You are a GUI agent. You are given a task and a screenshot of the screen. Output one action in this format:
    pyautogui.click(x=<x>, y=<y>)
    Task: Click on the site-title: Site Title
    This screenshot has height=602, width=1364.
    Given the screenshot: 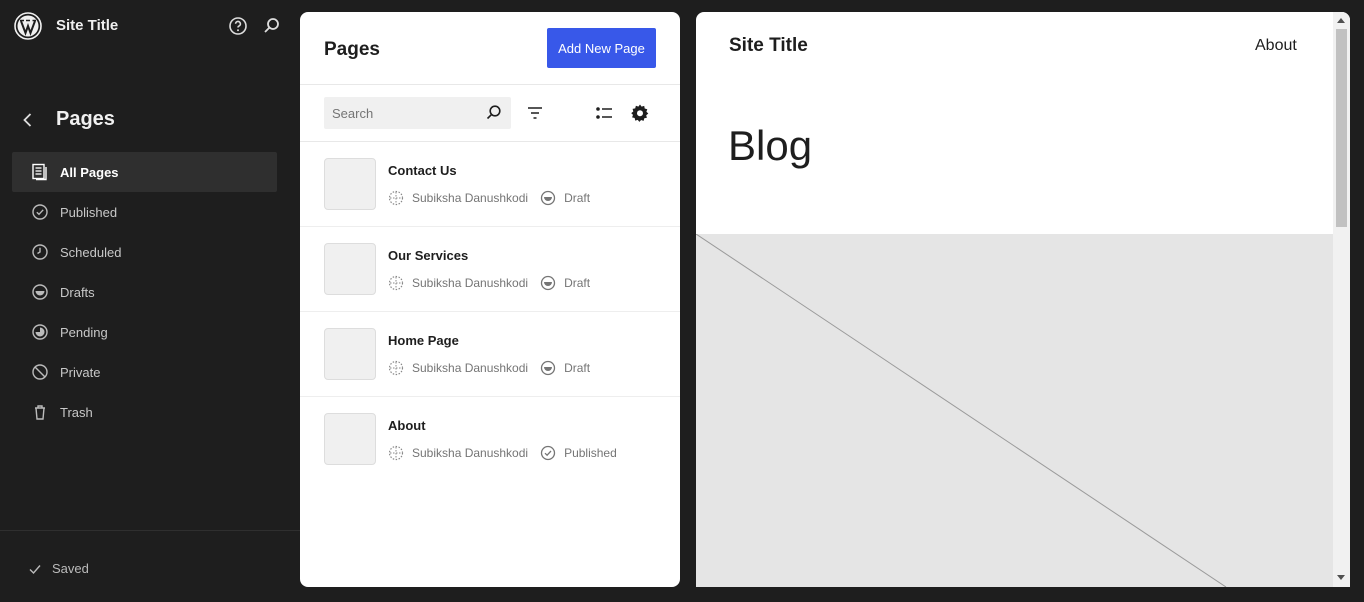 What is the action you would take?
    pyautogui.click(x=87, y=25)
    